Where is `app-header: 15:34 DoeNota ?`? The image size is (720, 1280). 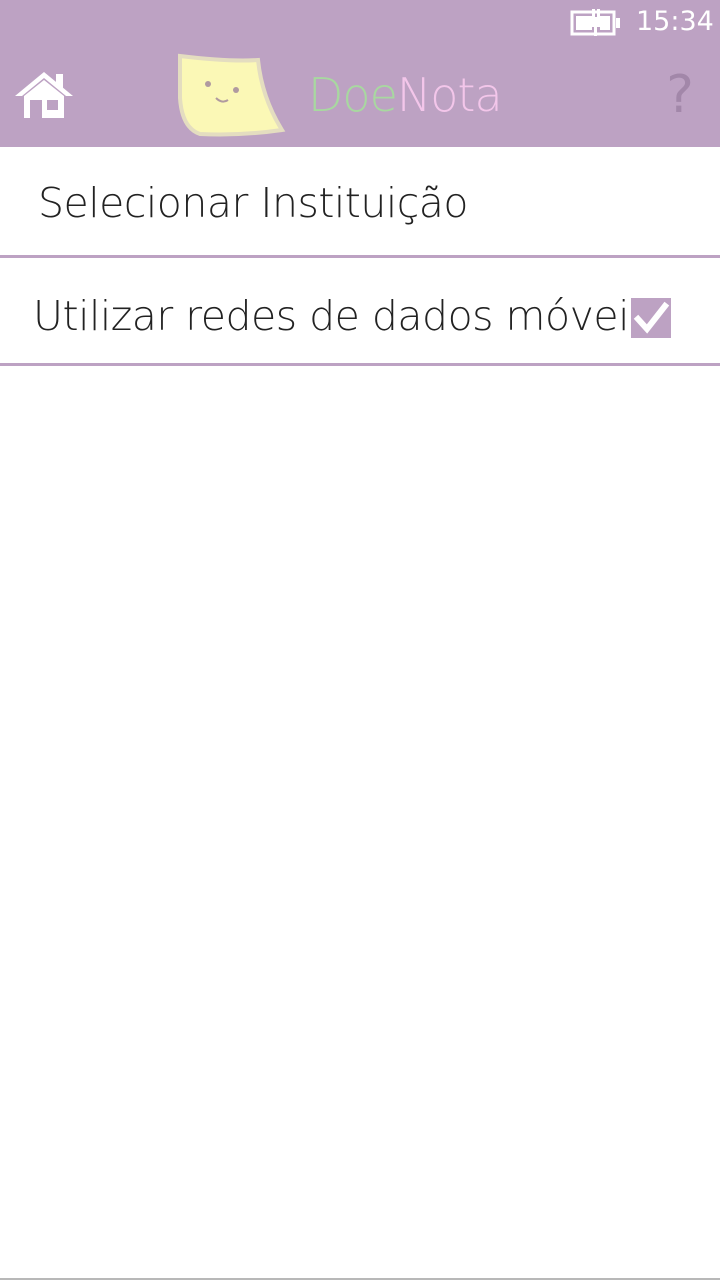
app-header: 15:34 DoeNota ? is located at coordinates (360, 73).